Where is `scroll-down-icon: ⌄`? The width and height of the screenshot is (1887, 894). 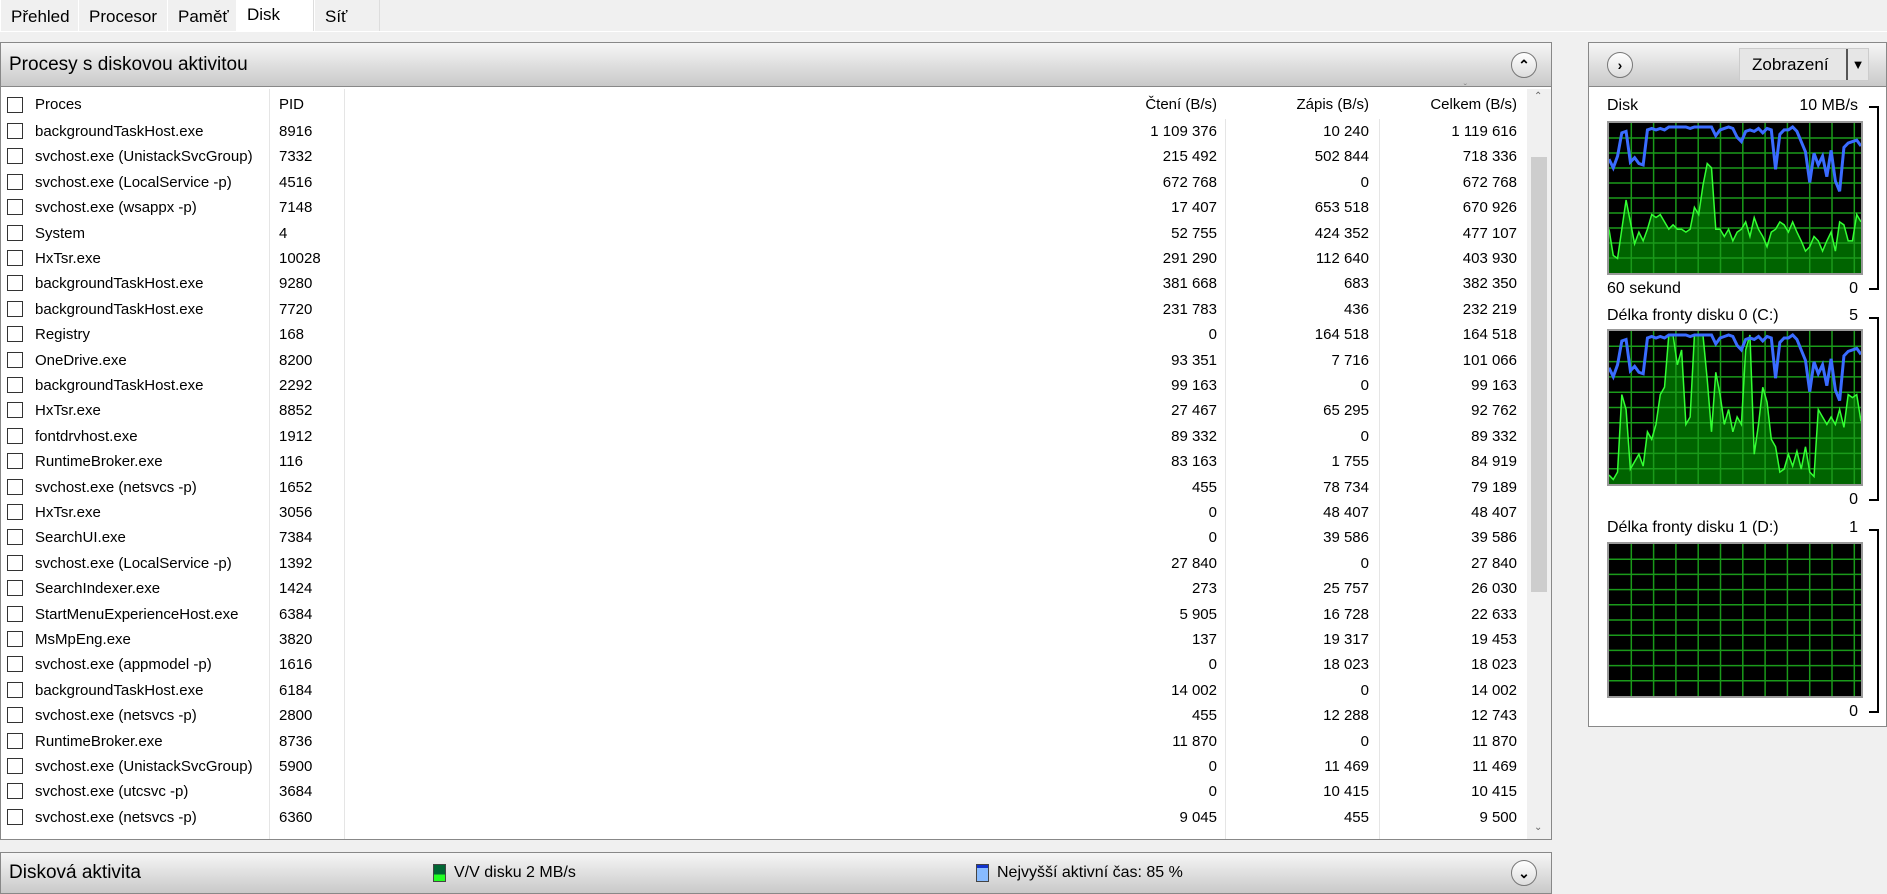
scroll-down-icon: ⌄ is located at coordinates (1538, 827).